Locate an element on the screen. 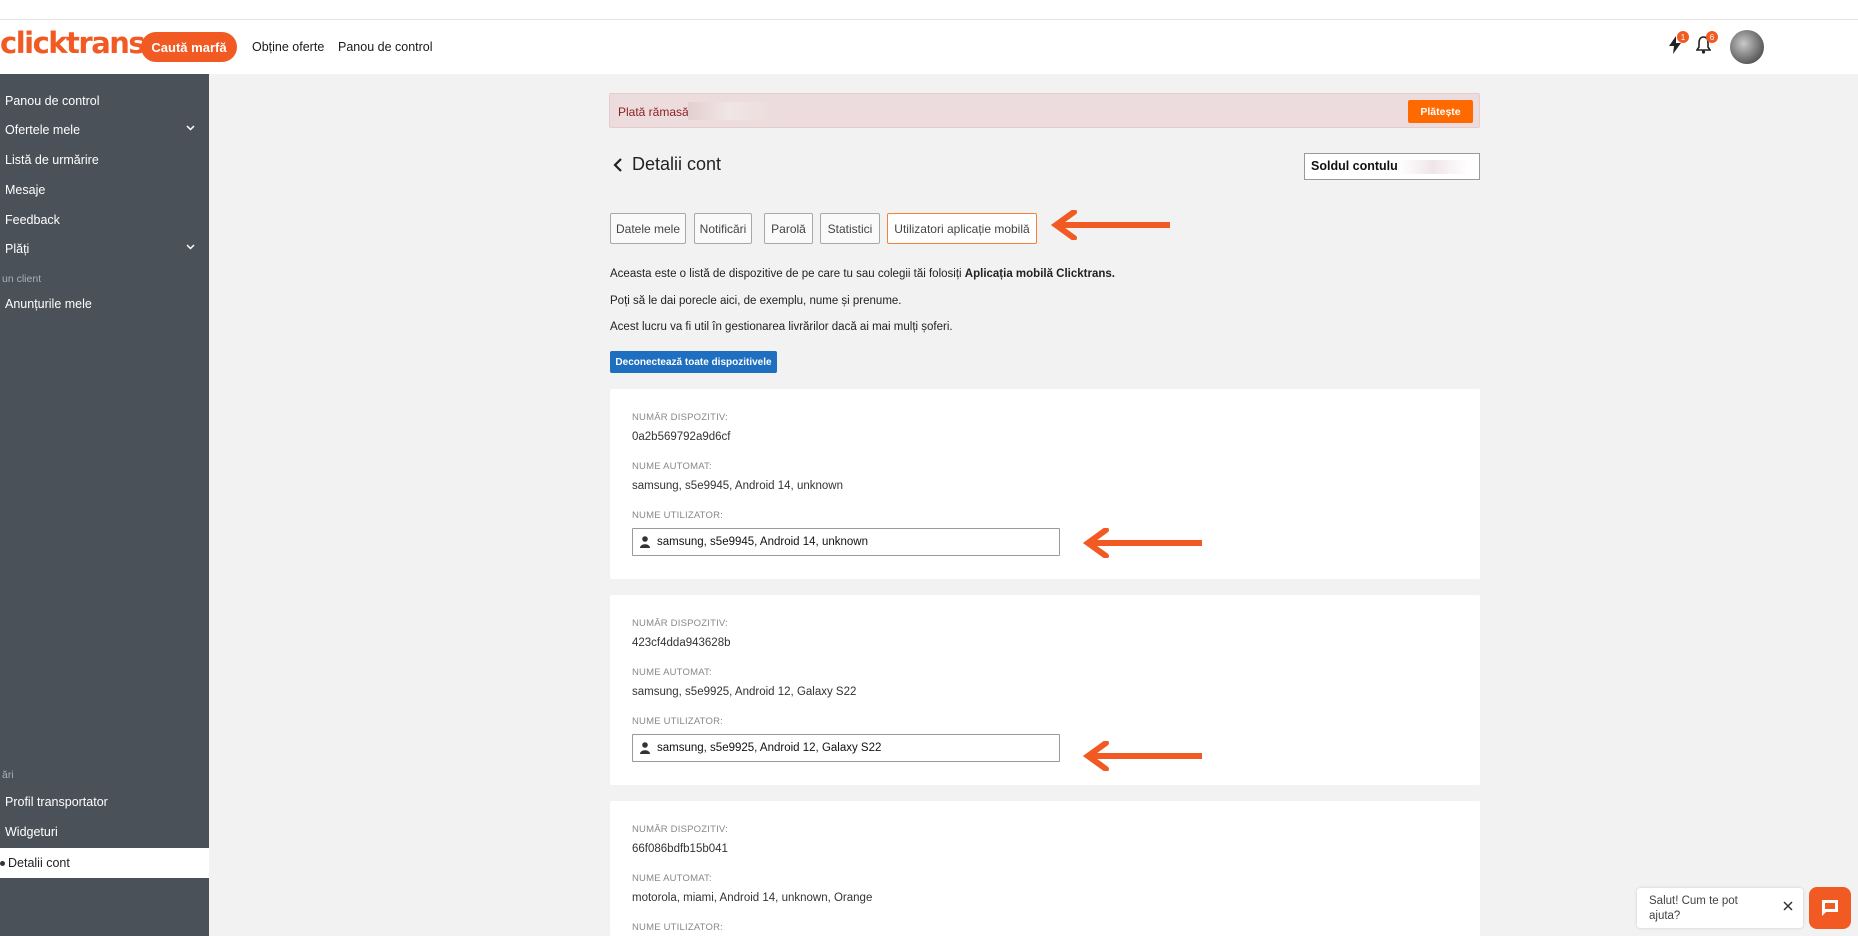  sidebar-item-label: Ofertele mele is located at coordinates (43, 130).